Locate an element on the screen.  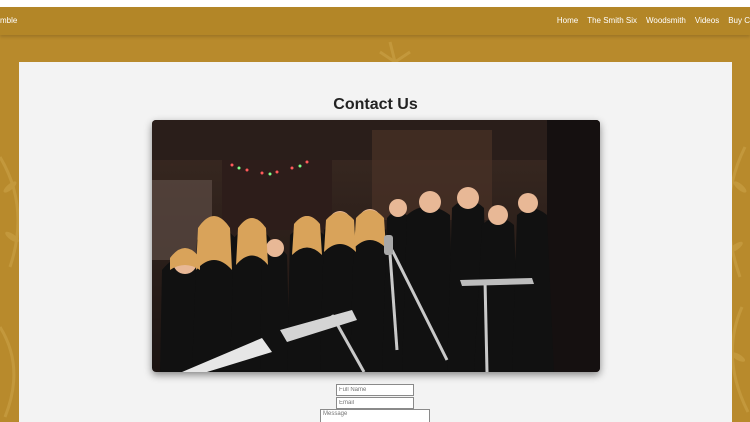
full-name-input is located at coordinates (375, 390).